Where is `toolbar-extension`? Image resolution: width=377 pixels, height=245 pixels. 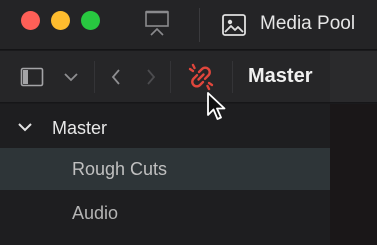
toolbar-extension is located at coordinates (353, 77).